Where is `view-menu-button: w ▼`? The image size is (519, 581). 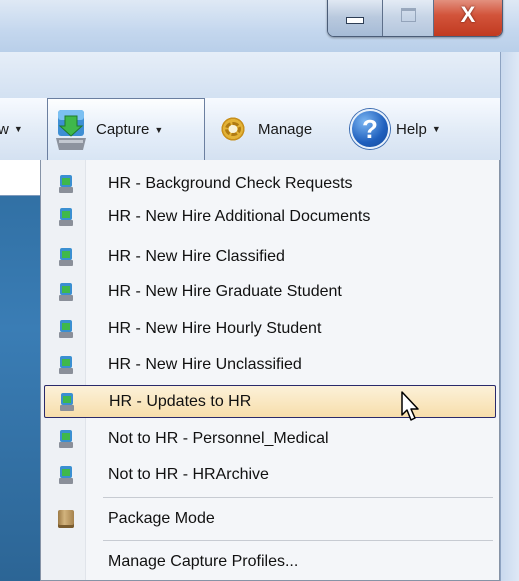 view-menu-button: w ▼ is located at coordinates (11, 129).